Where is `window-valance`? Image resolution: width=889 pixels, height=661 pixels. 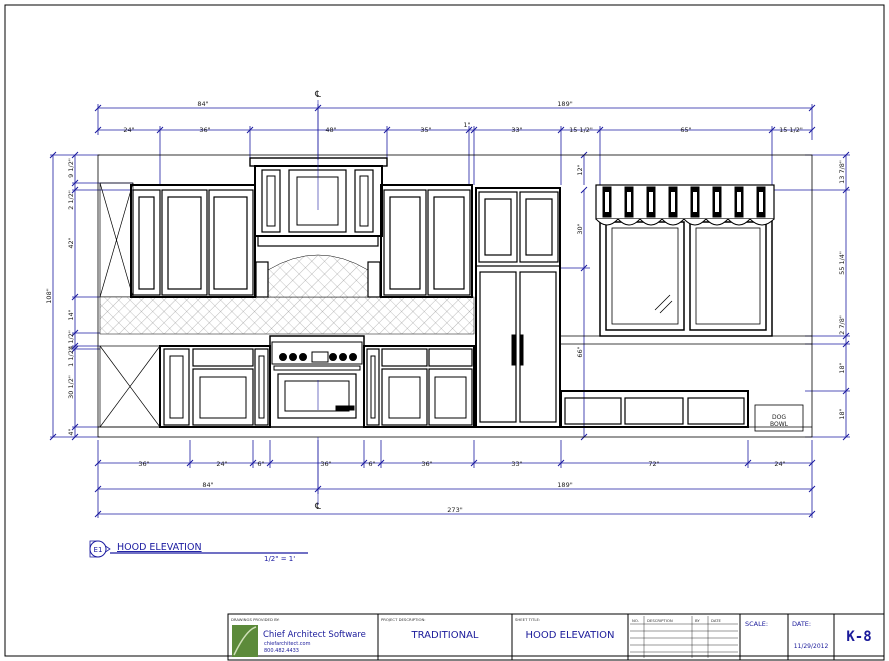 window-valance is located at coordinates (685, 205).